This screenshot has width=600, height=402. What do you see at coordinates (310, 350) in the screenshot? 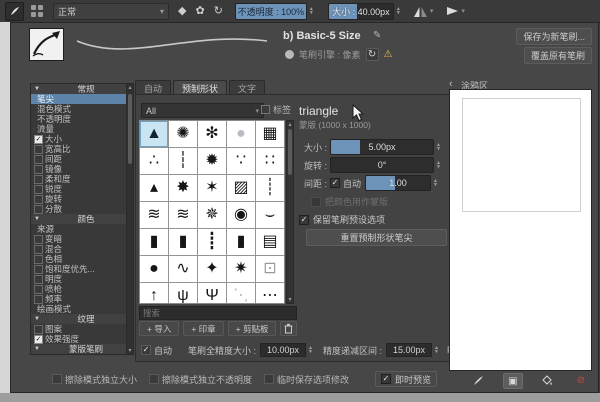
I see `global-size-spinner: ▲ ▼` at bounding box center [310, 350].